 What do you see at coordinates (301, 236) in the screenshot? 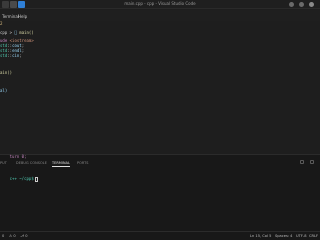
I see `encoding: UTF-8` at bounding box center [301, 236].